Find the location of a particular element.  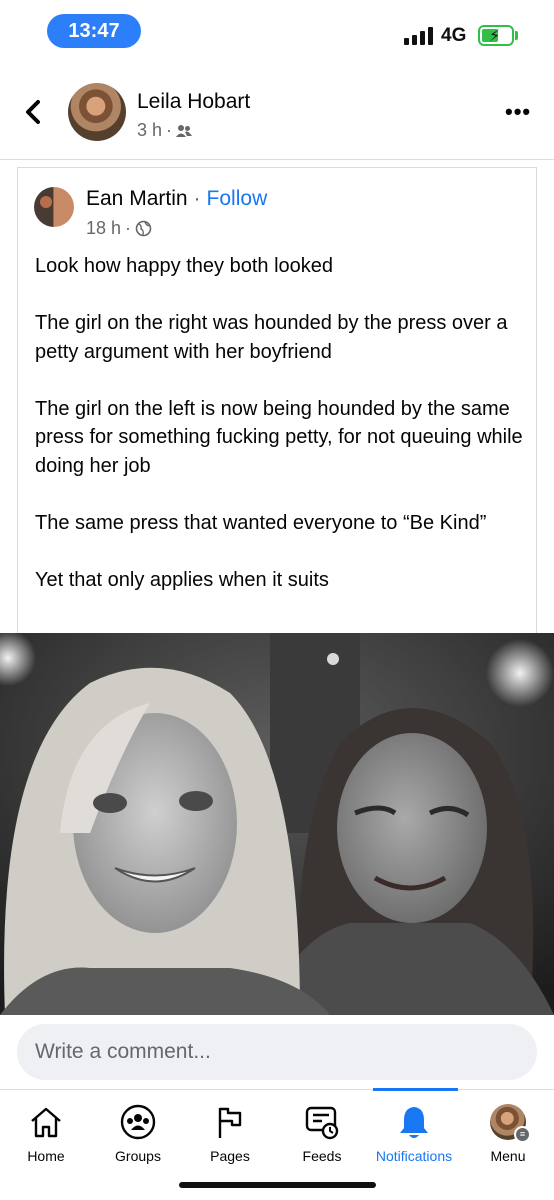

nav-home: Home is located at coordinates (46, 1133).